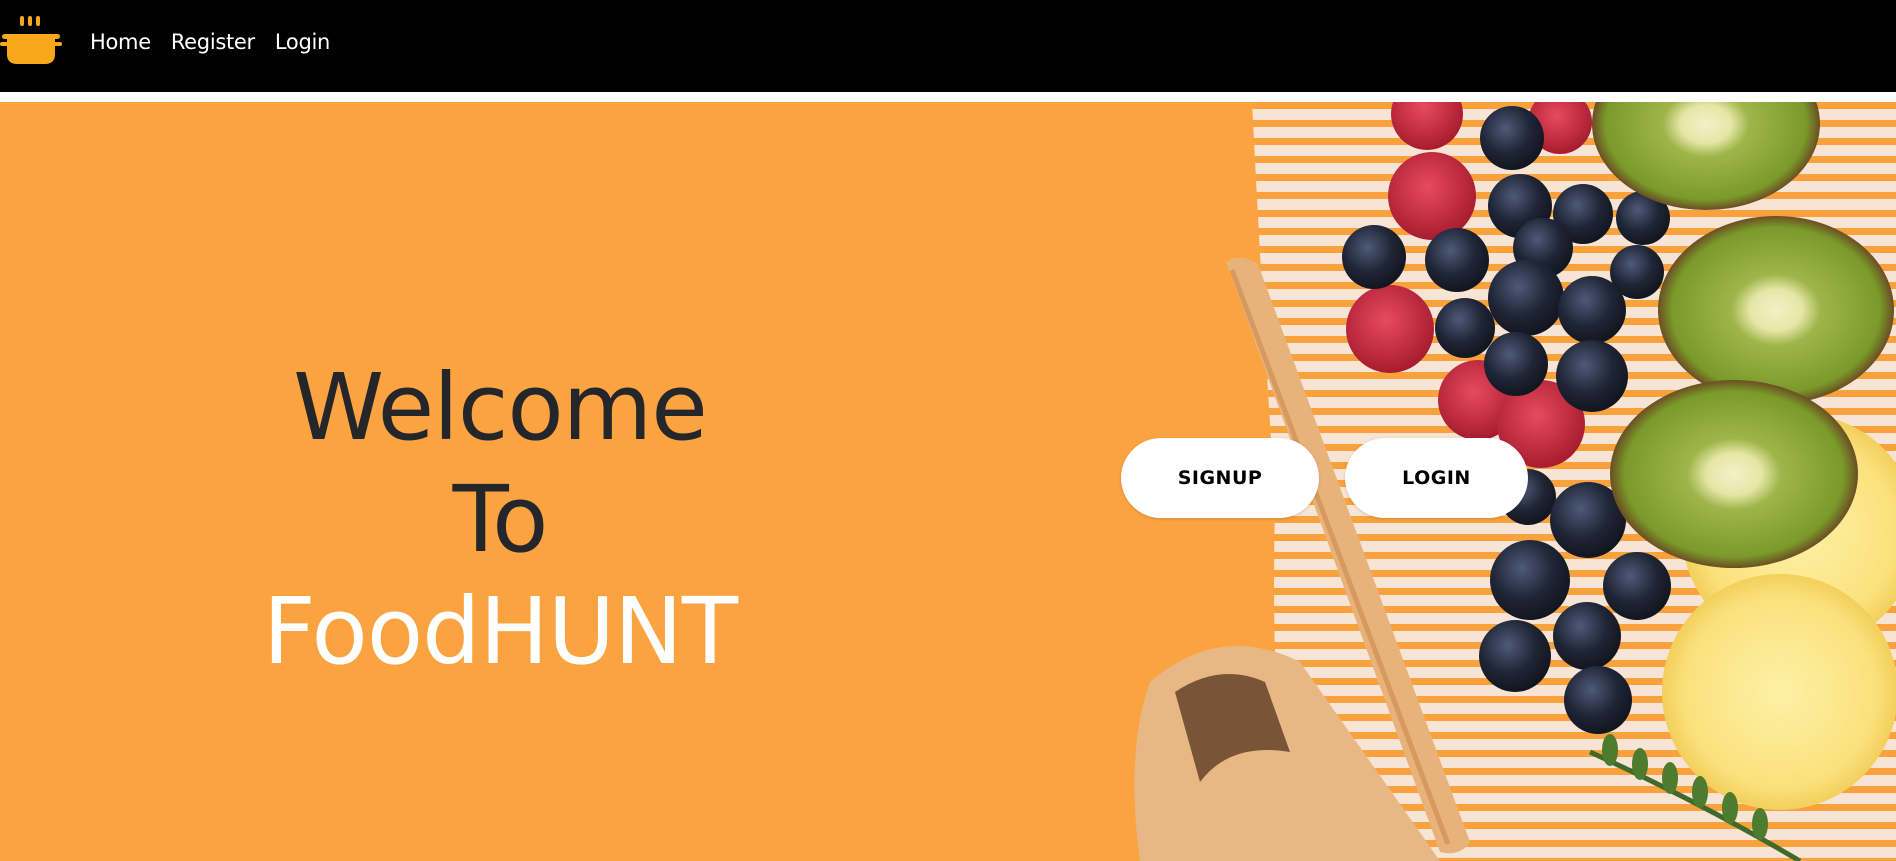 The width and height of the screenshot is (1896, 861). Describe the element at coordinates (1220, 478) in the screenshot. I see `signup-button: SIGNUP` at that location.